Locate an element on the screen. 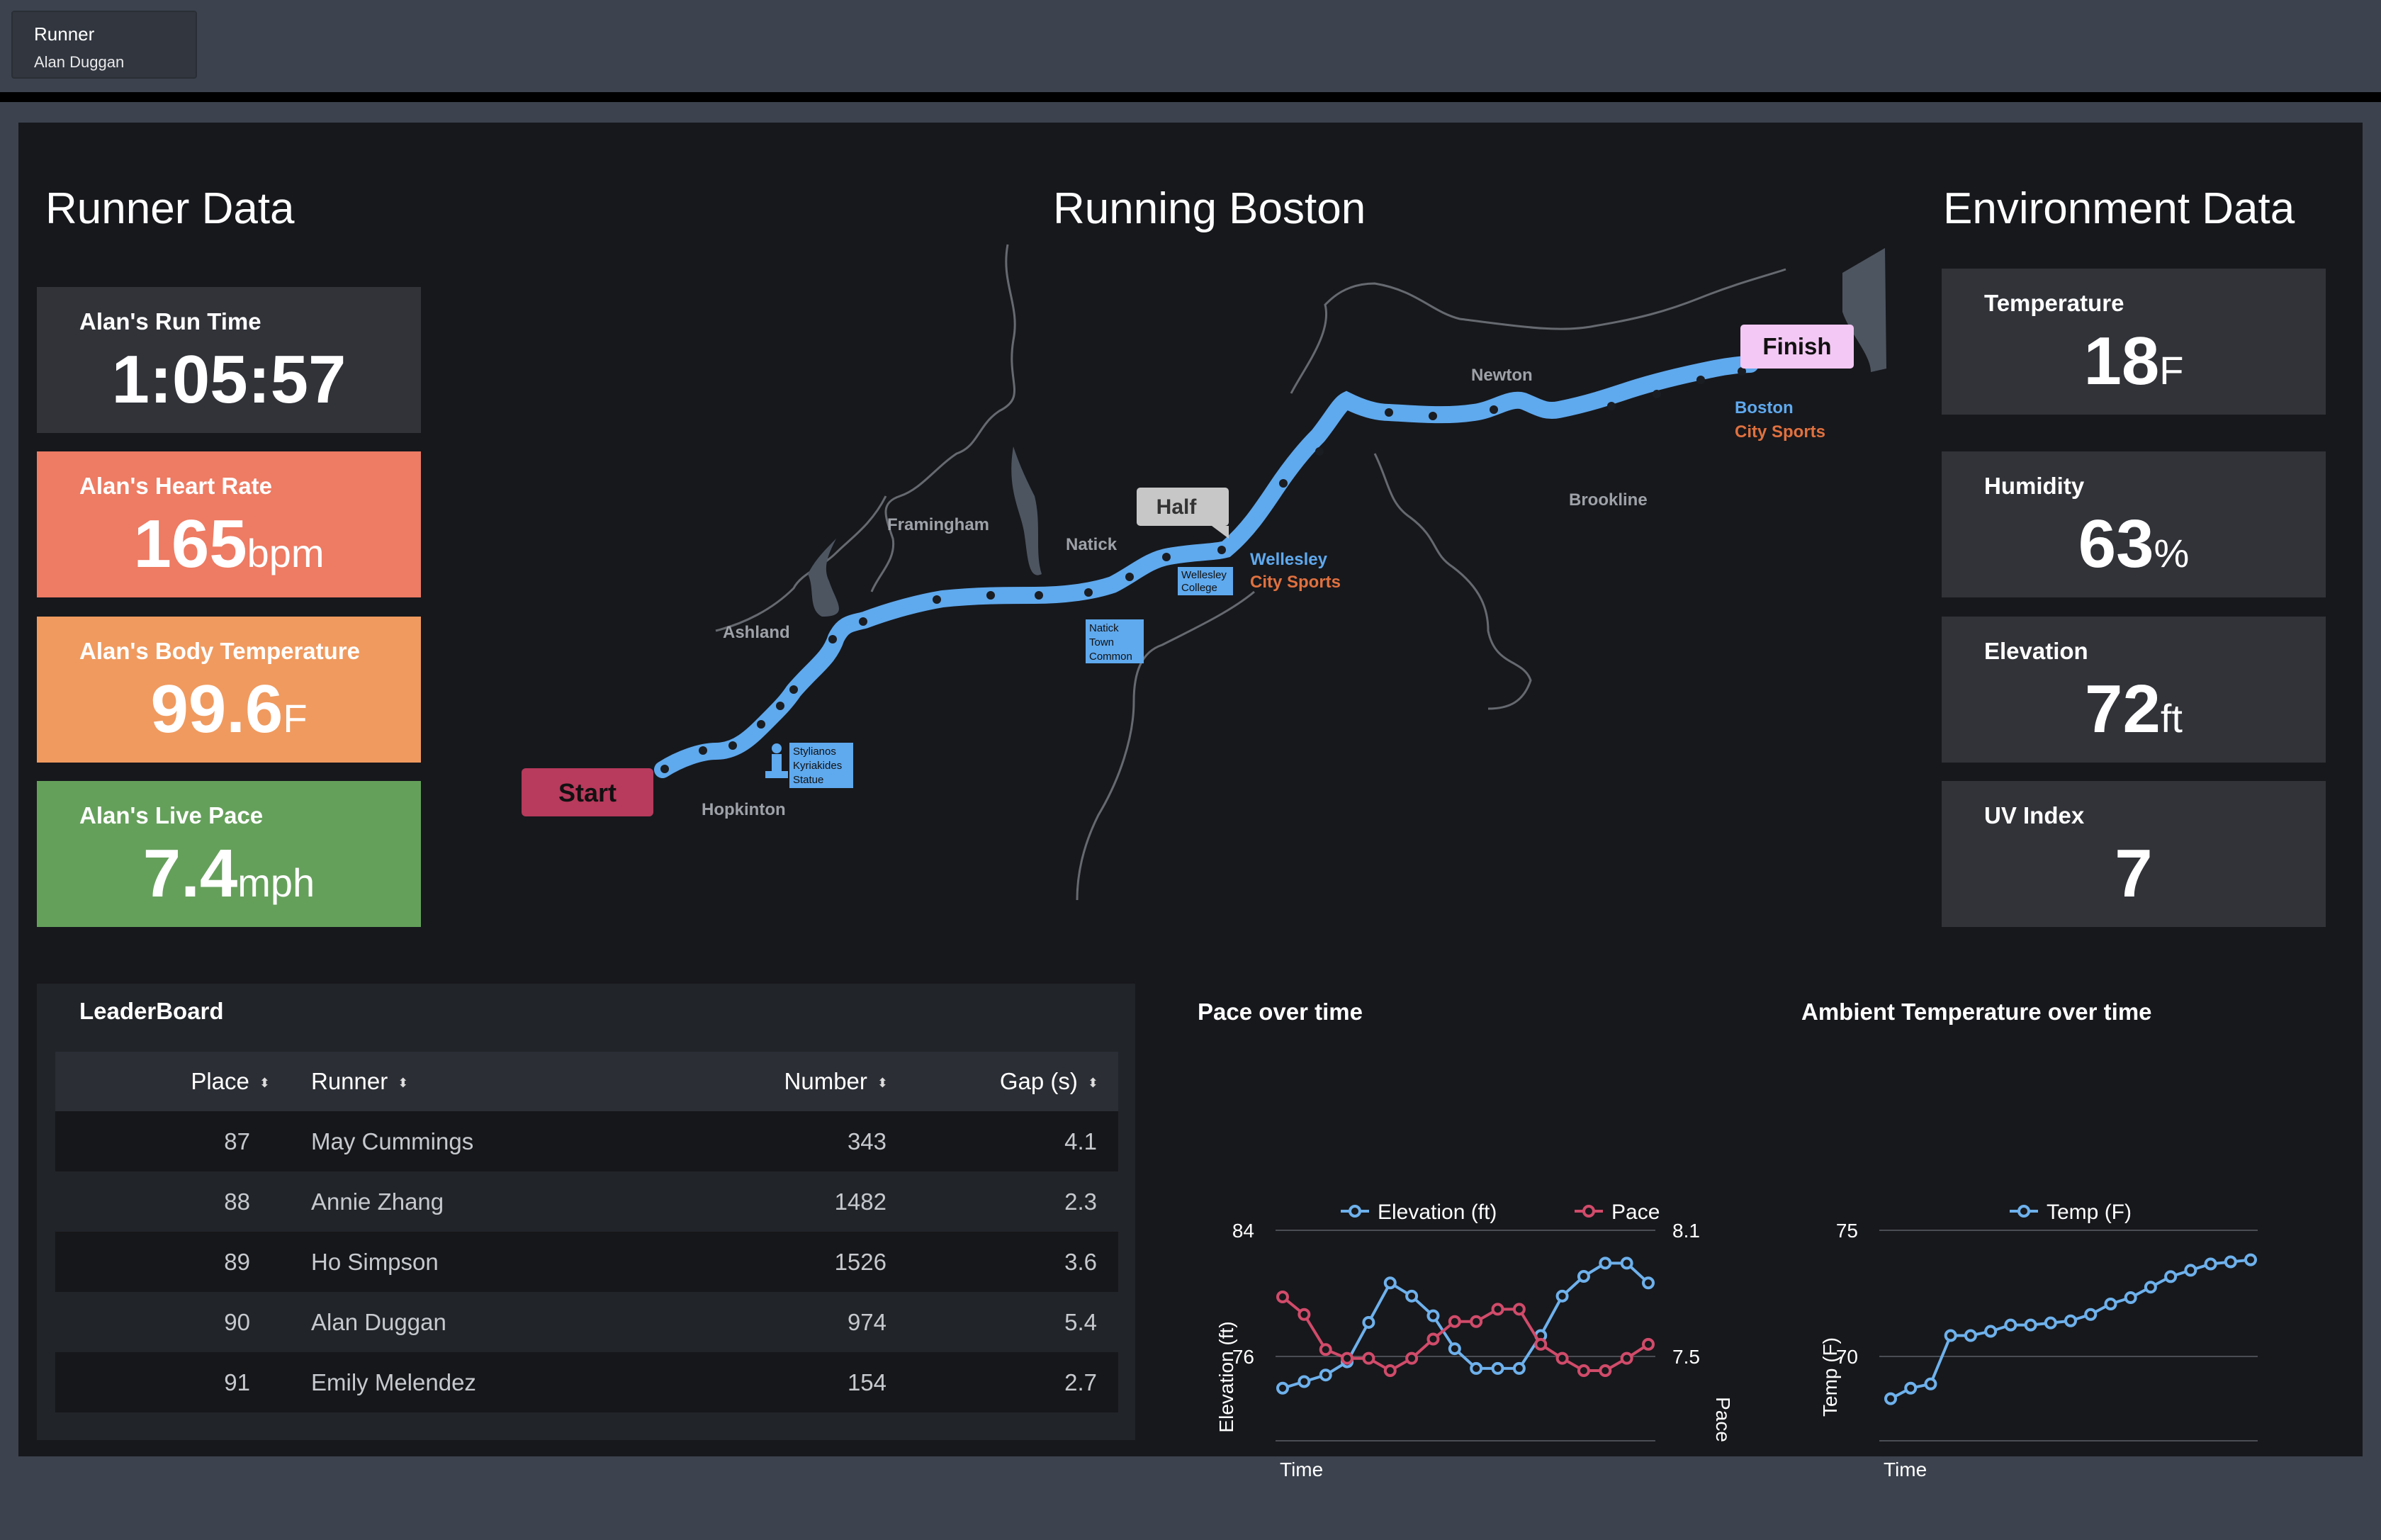 The height and width of the screenshot is (1540, 2381). cell-runner: Annie Zhang is located at coordinates (457, 1202).